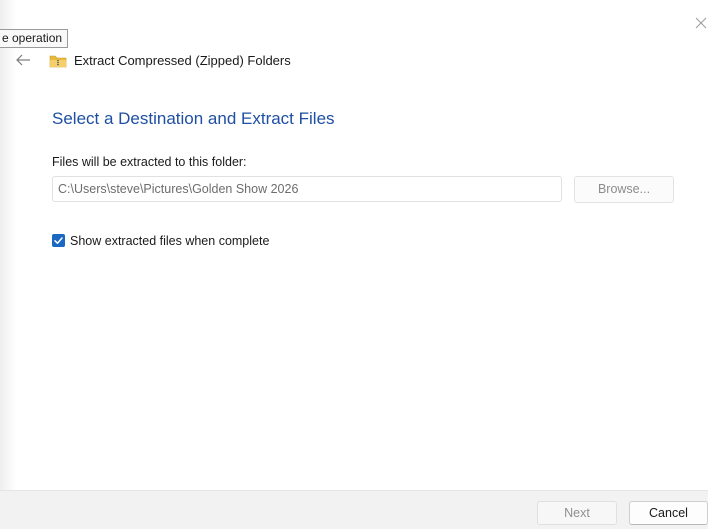 The image size is (708, 529). I want to click on close-icon, so click(701, 23).